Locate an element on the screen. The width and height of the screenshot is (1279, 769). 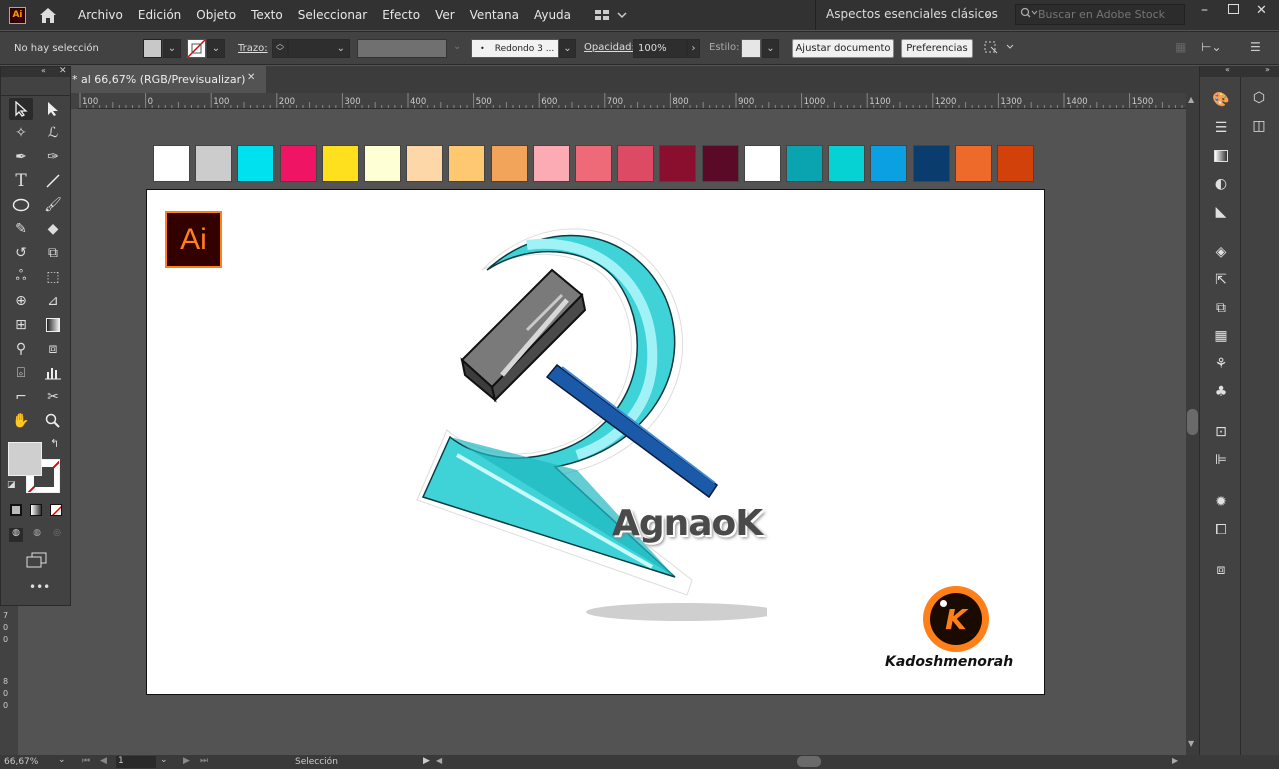
last-artboard-icon: ⏭ is located at coordinates (204, 761).